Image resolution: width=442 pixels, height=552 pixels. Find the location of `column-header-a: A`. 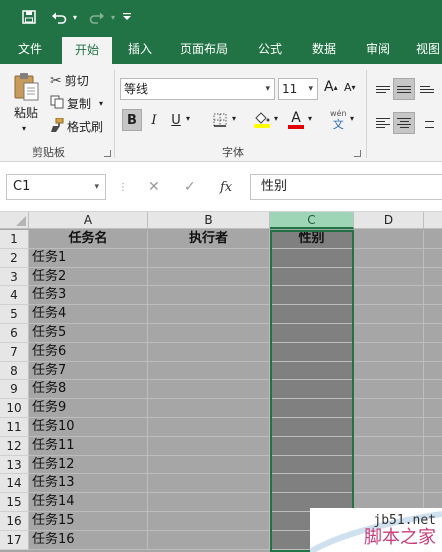

column-header-a: A is located at coordinates (88, 220).